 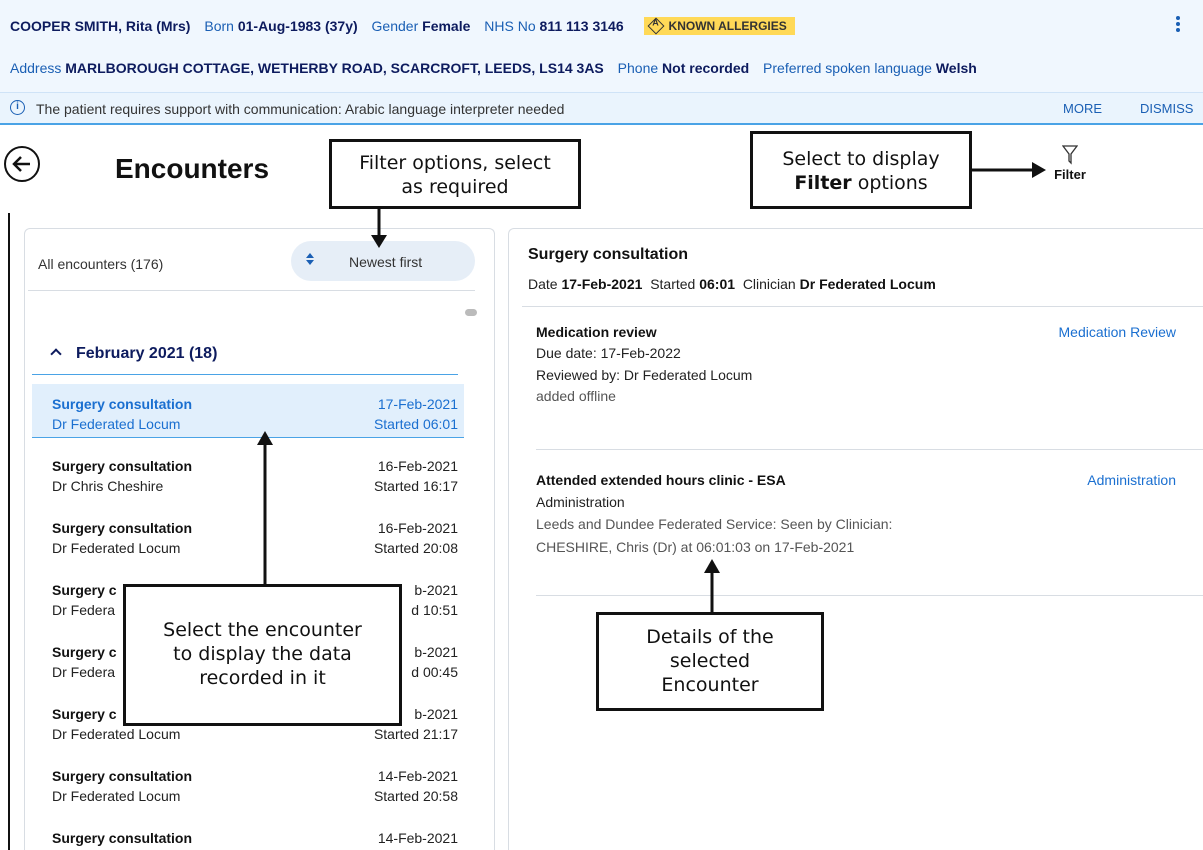 I want to click on filter-icon, so click(x=1070, y=155).